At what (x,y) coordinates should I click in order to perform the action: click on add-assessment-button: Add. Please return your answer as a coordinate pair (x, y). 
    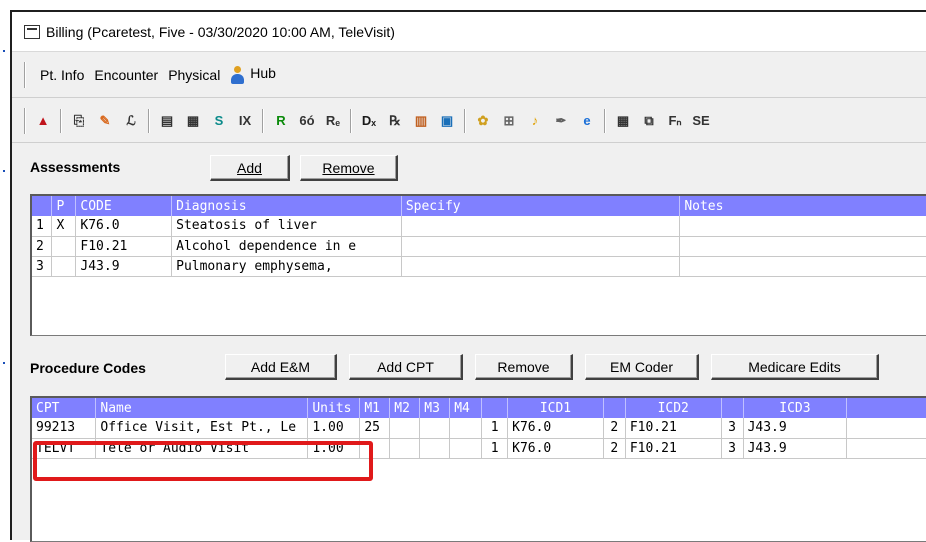
    Looking at the image, I should click on (250, 168).